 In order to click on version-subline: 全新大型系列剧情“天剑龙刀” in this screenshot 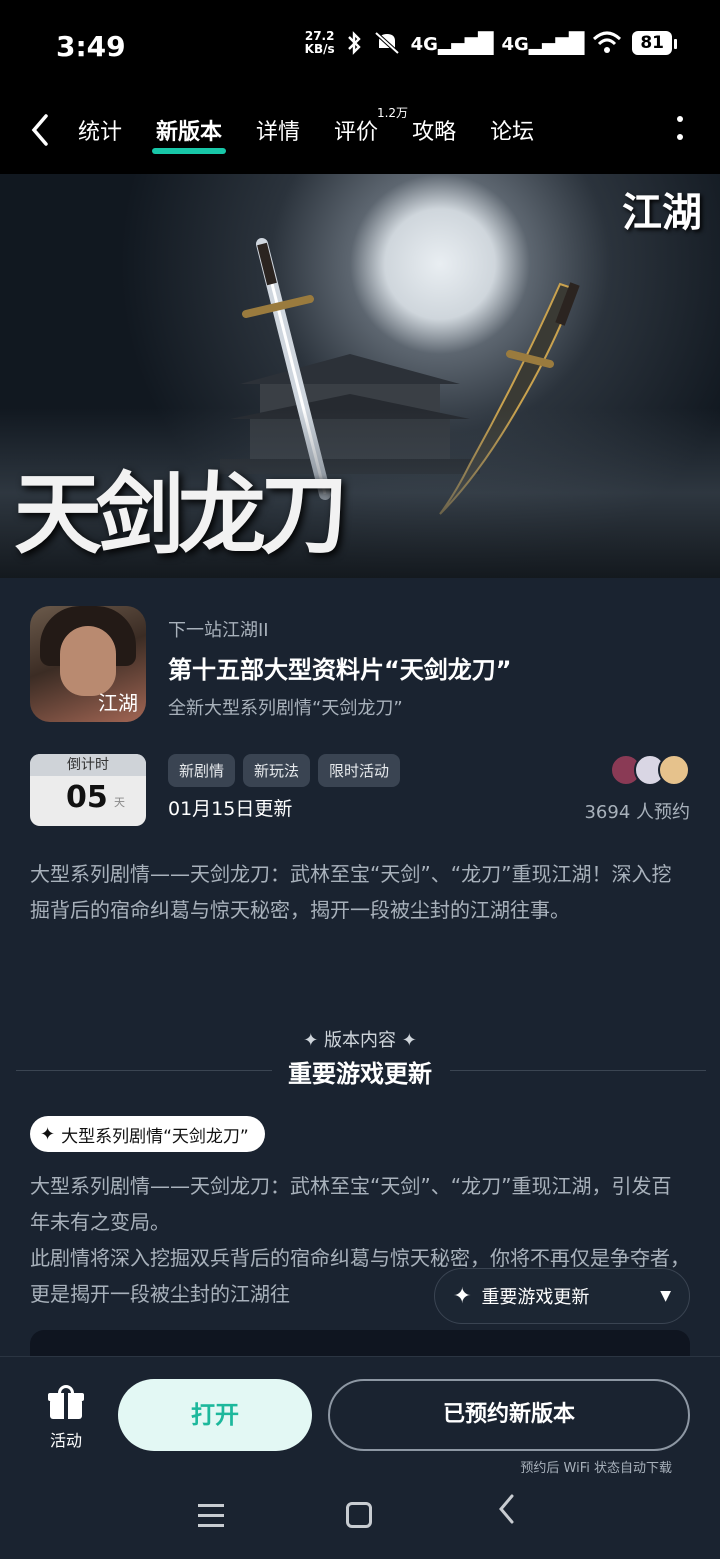, I will do `click(285, 708)`.